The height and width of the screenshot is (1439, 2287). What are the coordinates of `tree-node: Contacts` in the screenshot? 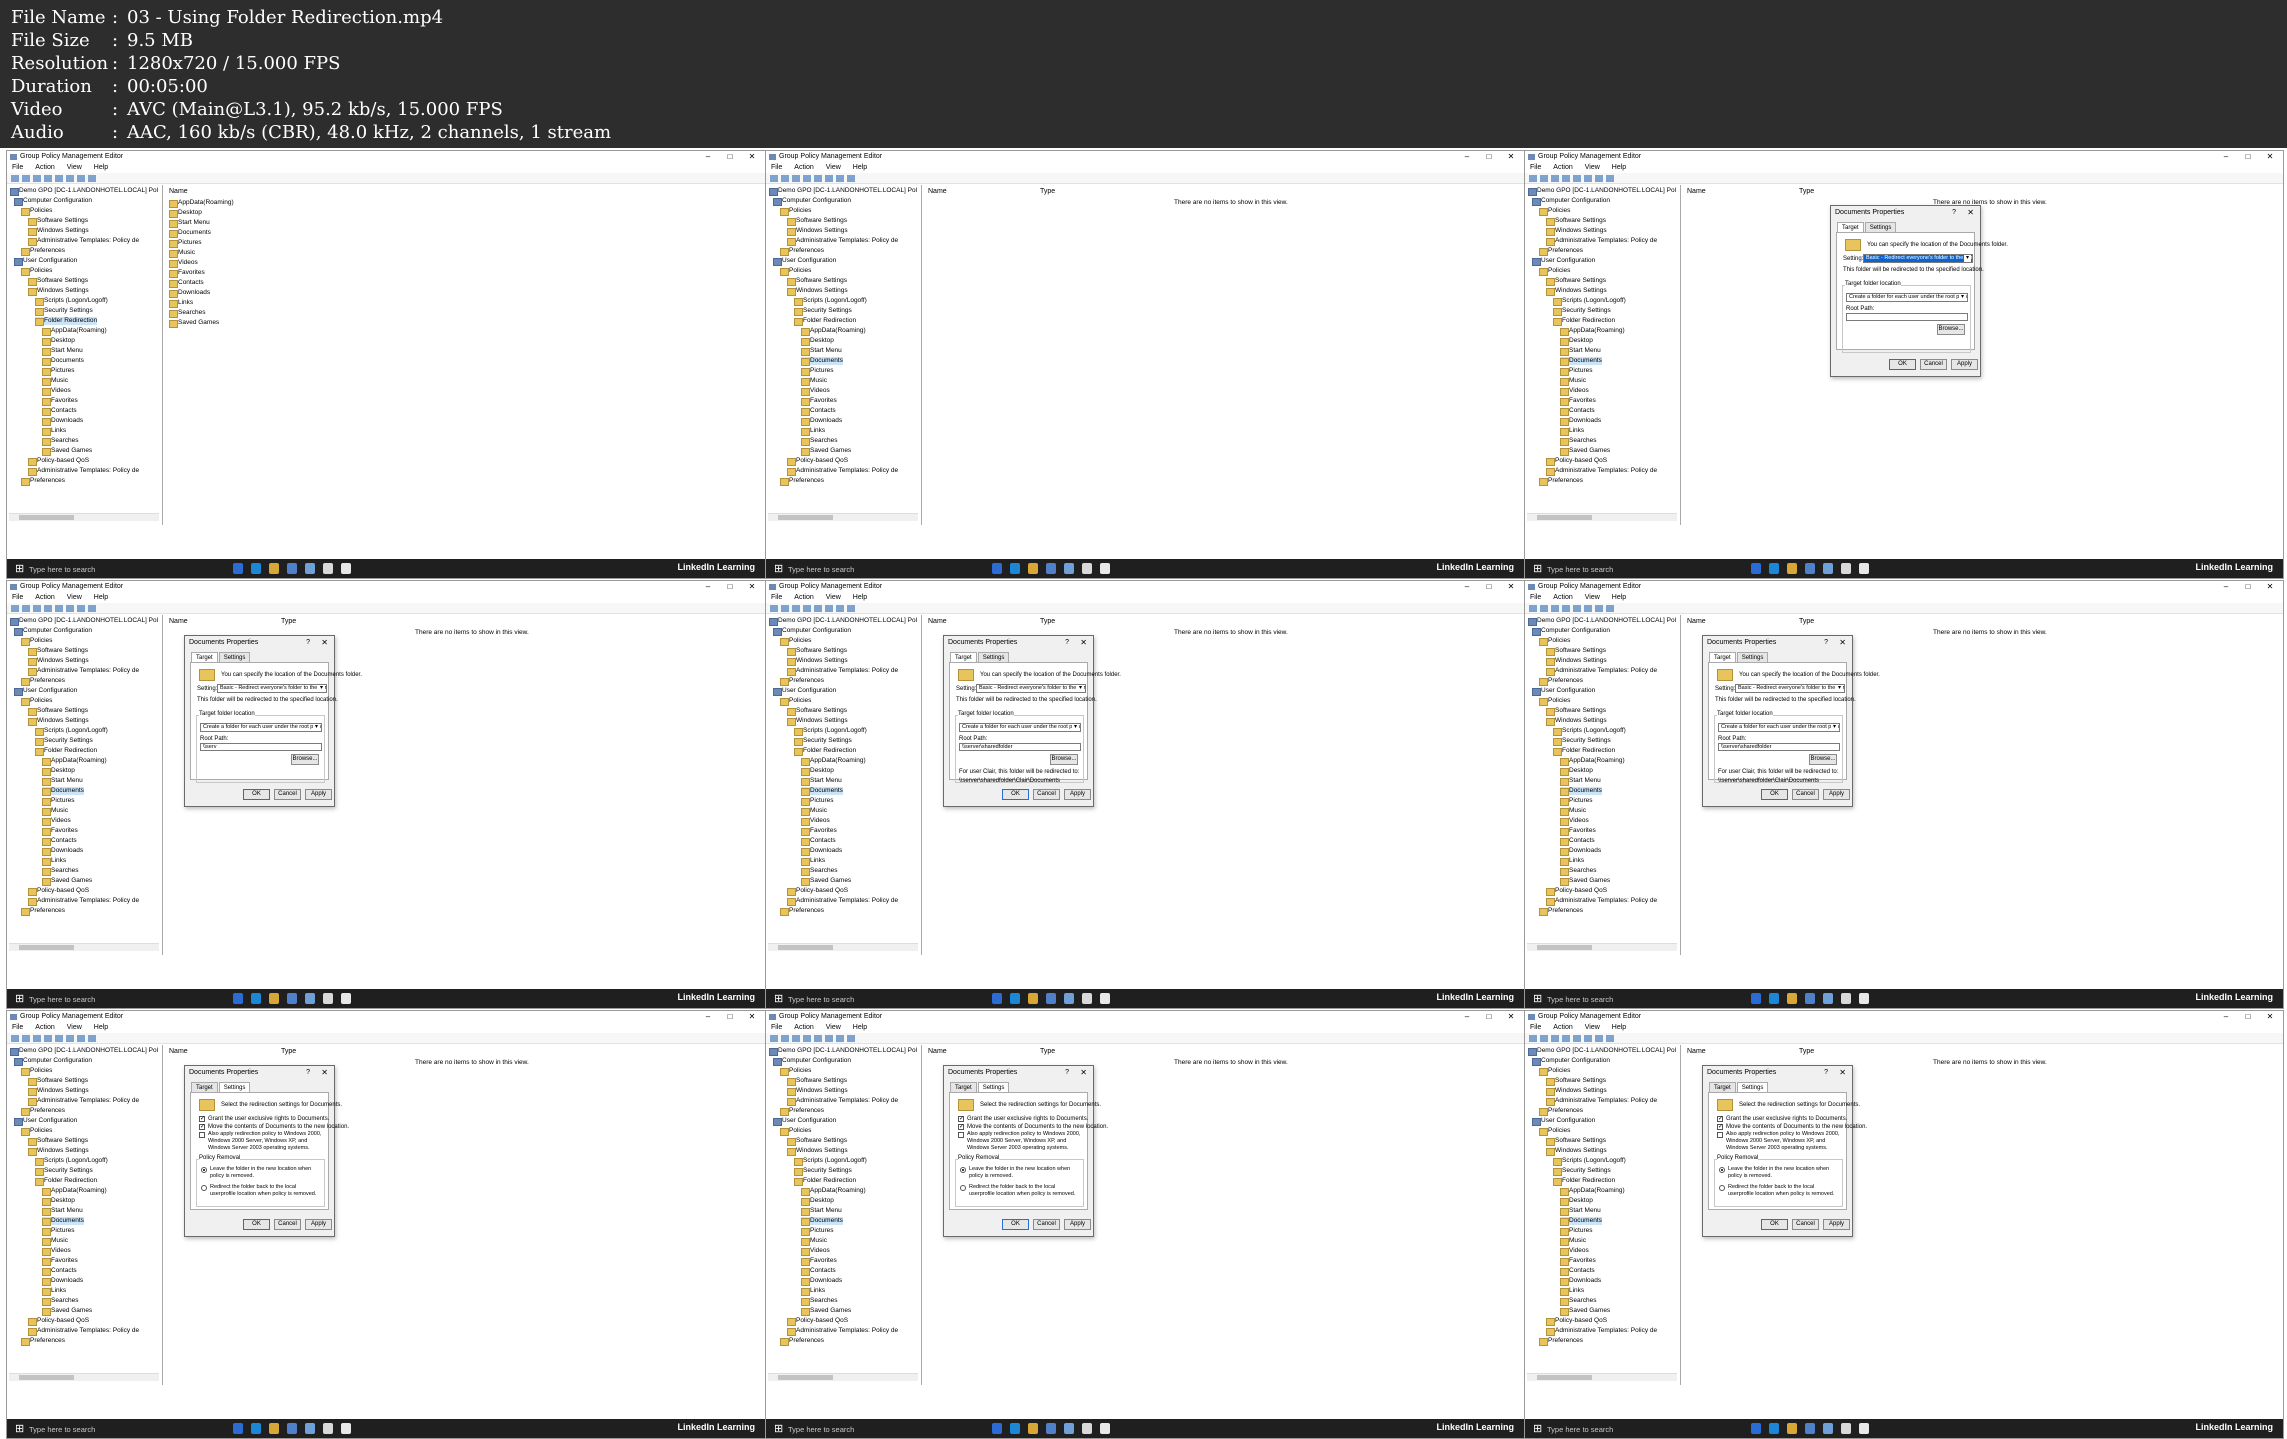 It's located at (818, 841).